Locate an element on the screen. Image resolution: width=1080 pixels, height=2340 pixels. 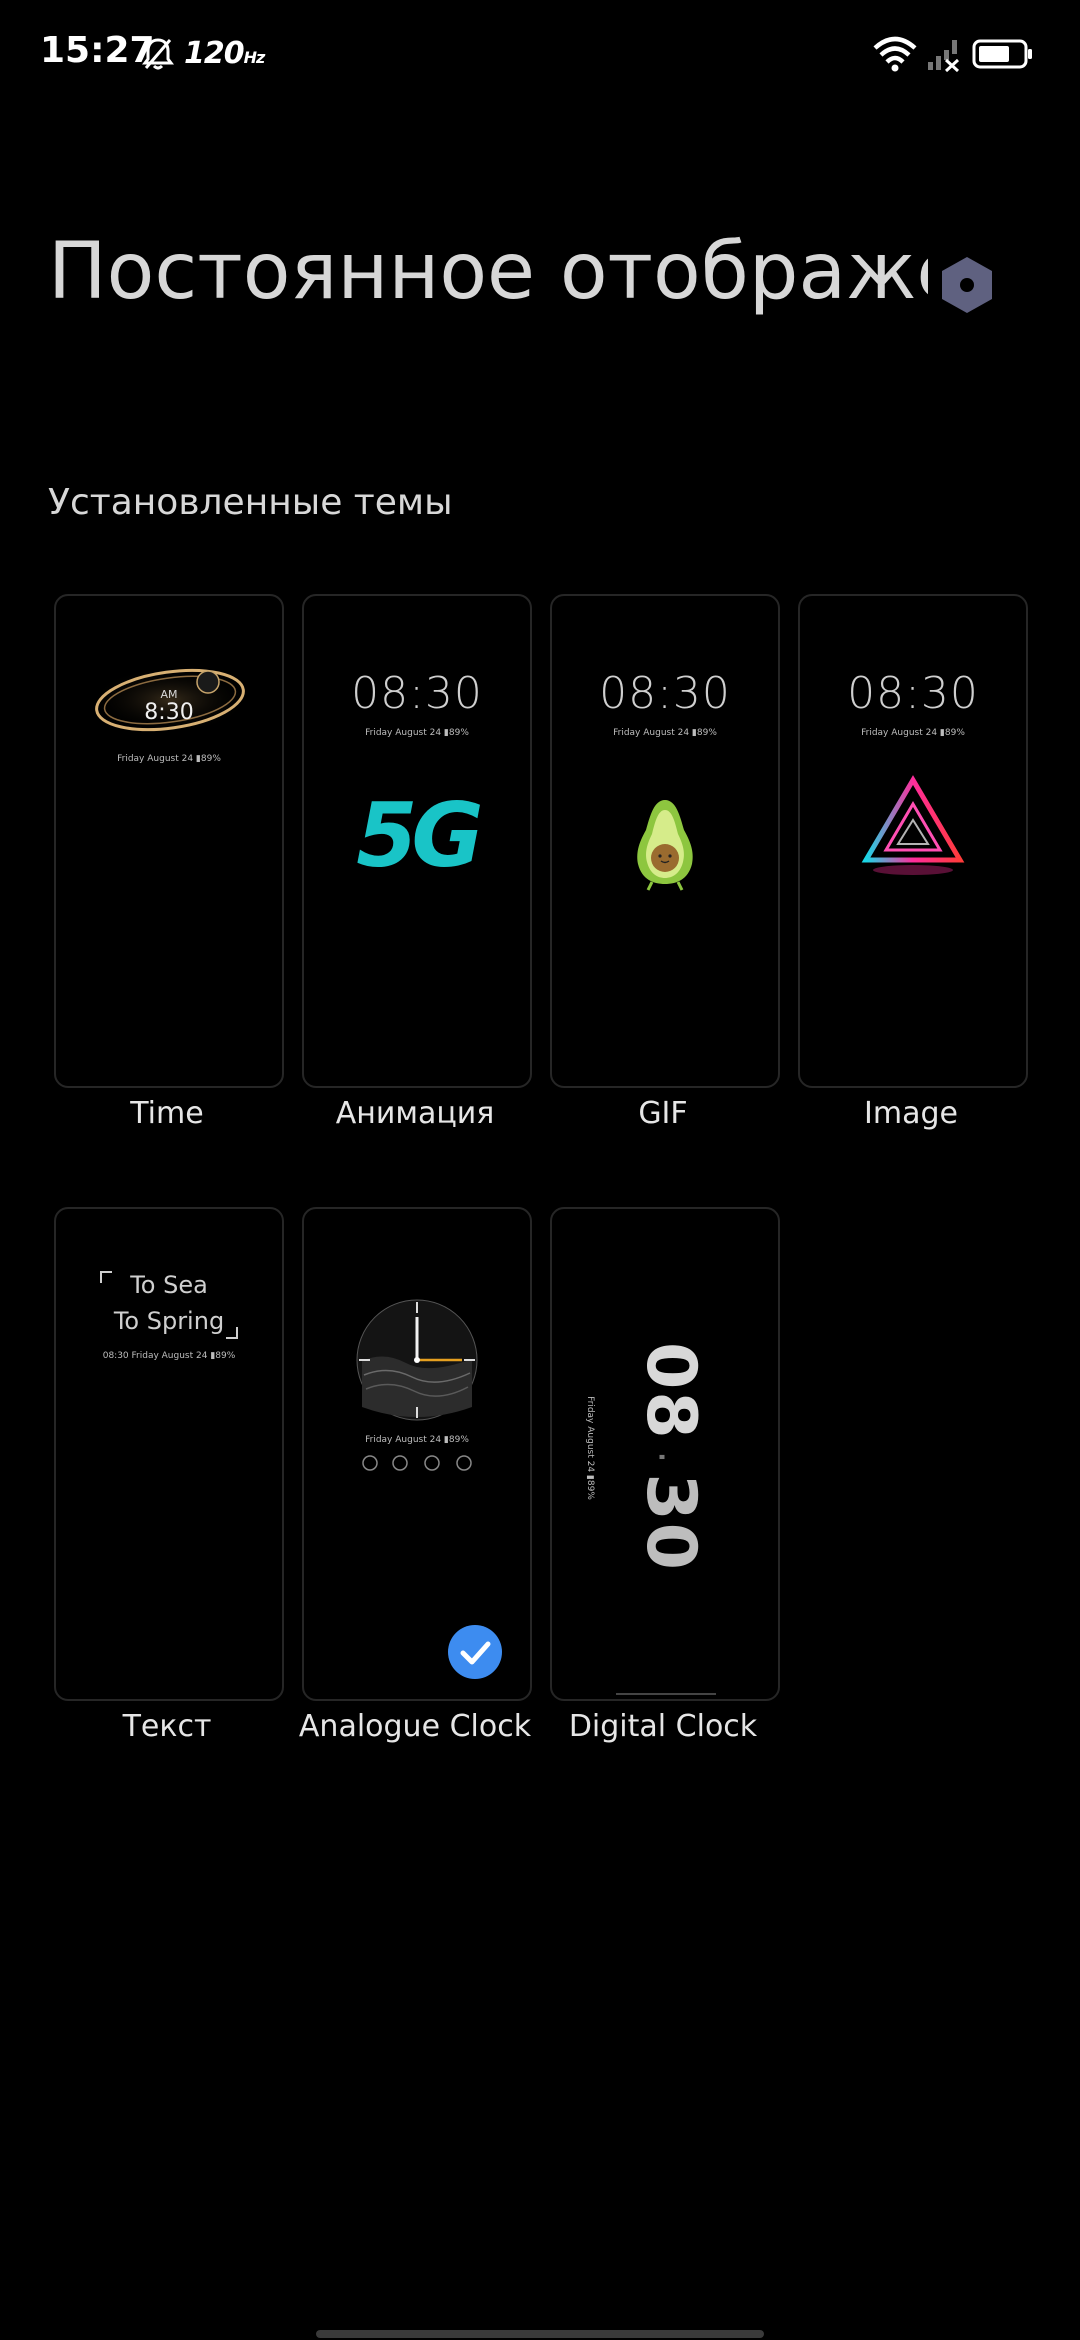
page-title: Постоянное отображение is located at coordinates (488, 272).